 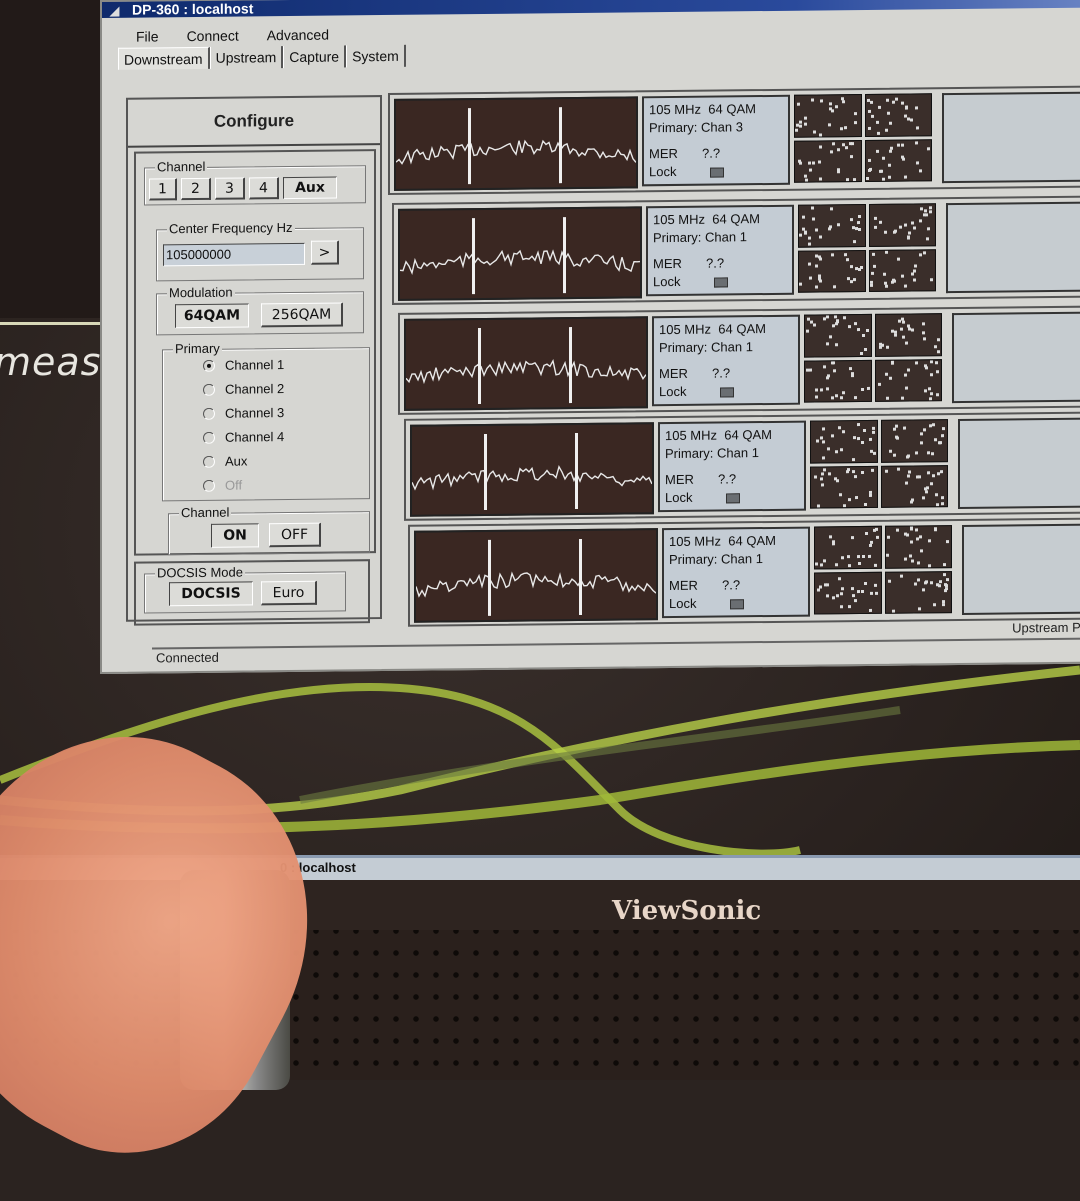 What do you see at coordinates (302, 315) in the screenshot?
I see `modulation-256qam-button: 256QAM` at bounding box center [302, 315].